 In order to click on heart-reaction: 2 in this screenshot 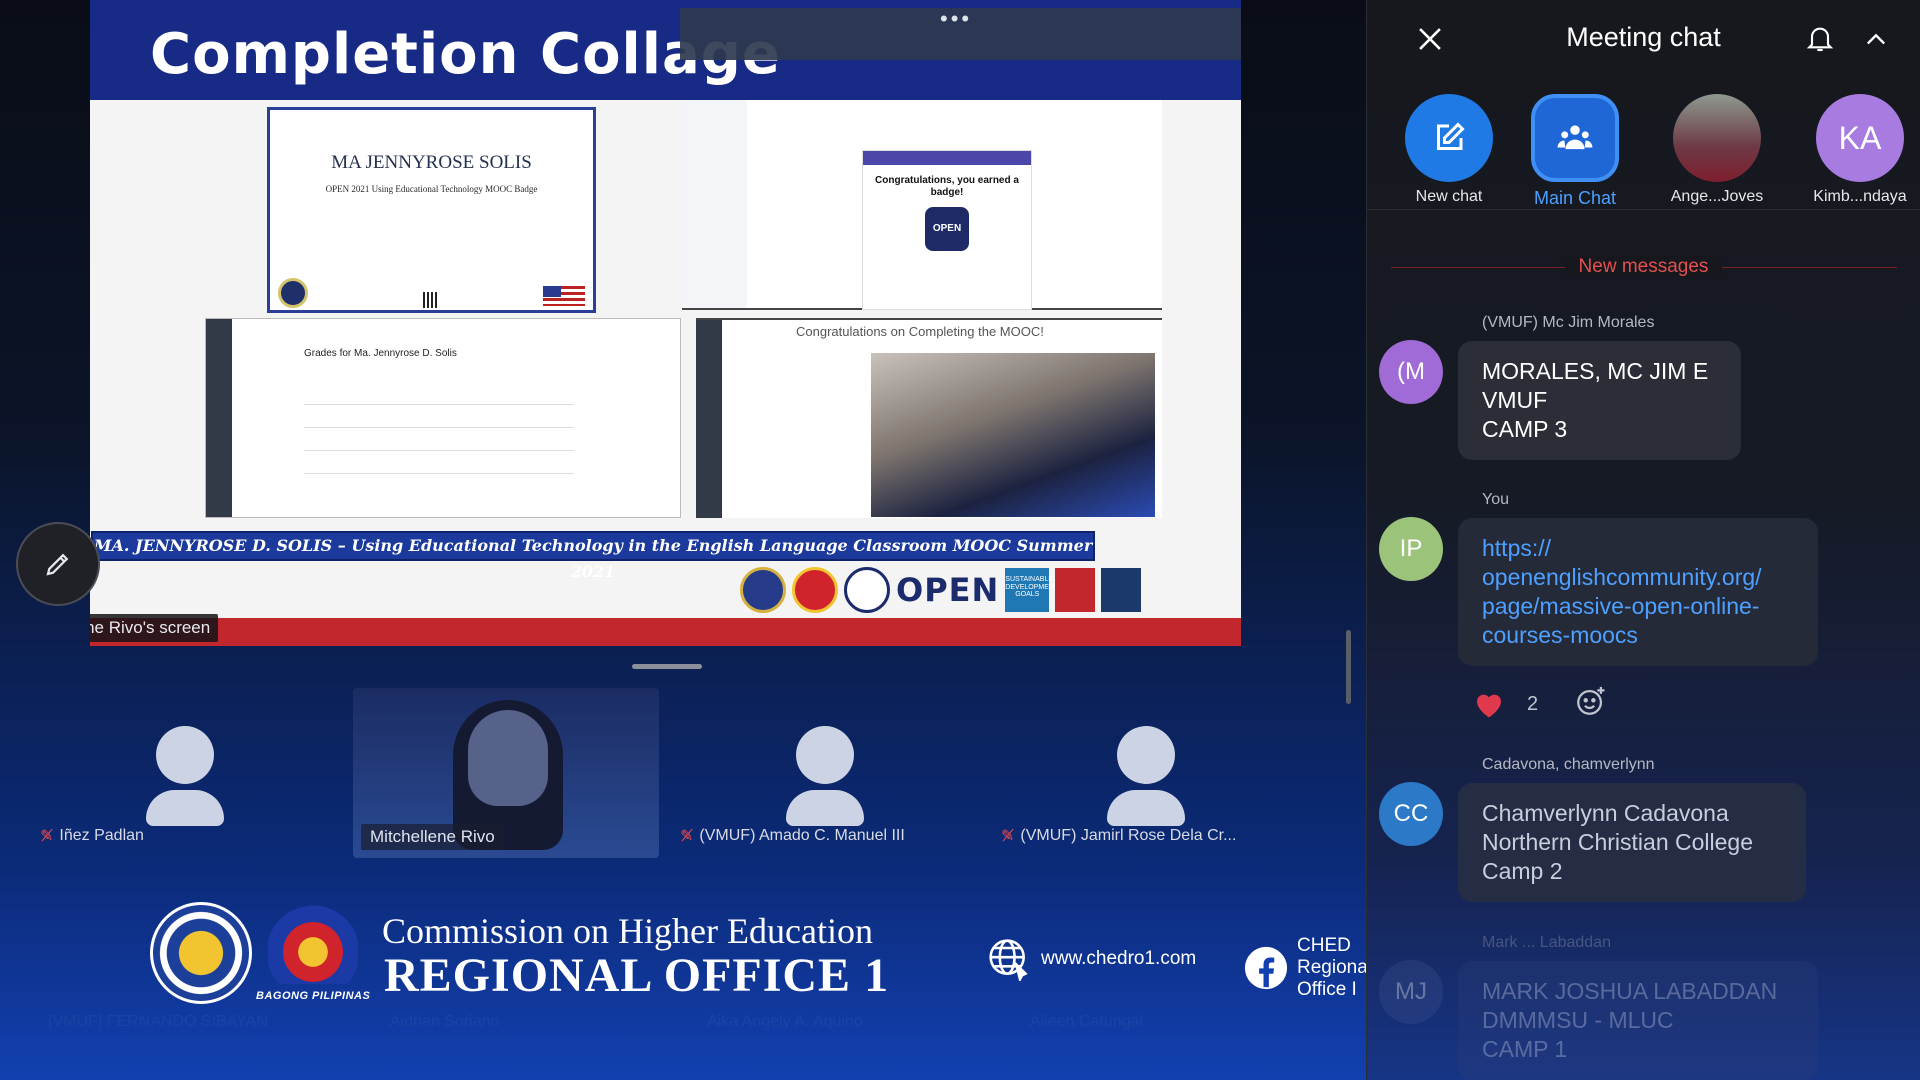, I will do `click(1505, 704)`.